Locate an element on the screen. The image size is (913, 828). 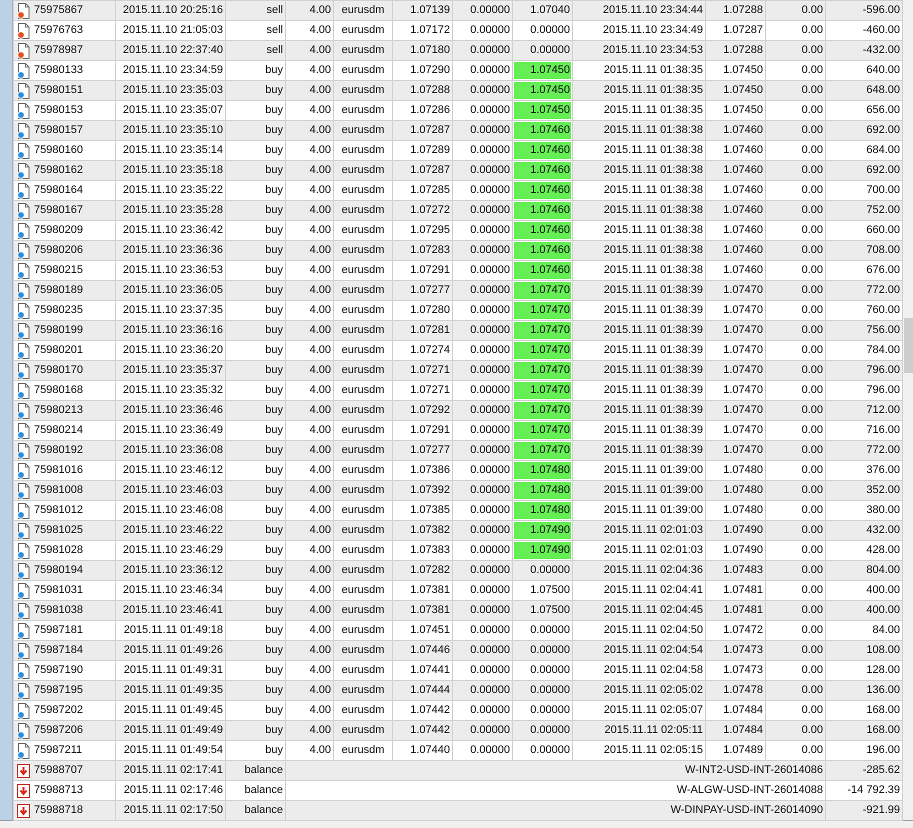
ticket-number: 75980157 is located at coordinates (58, 130).